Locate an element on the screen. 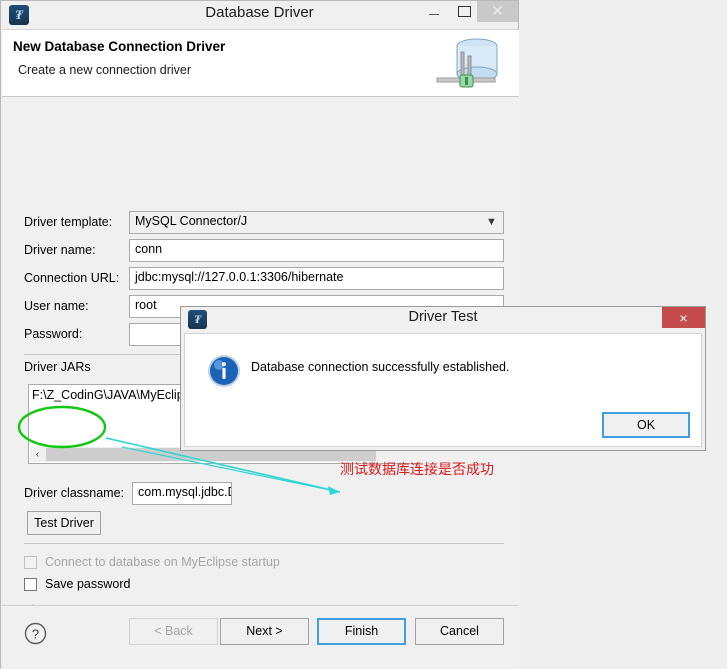 The width and height of the screenshot is (727, 669). driver-classname-input: com.mysql.jdbc.Driver is located at coordinates (182, 493).